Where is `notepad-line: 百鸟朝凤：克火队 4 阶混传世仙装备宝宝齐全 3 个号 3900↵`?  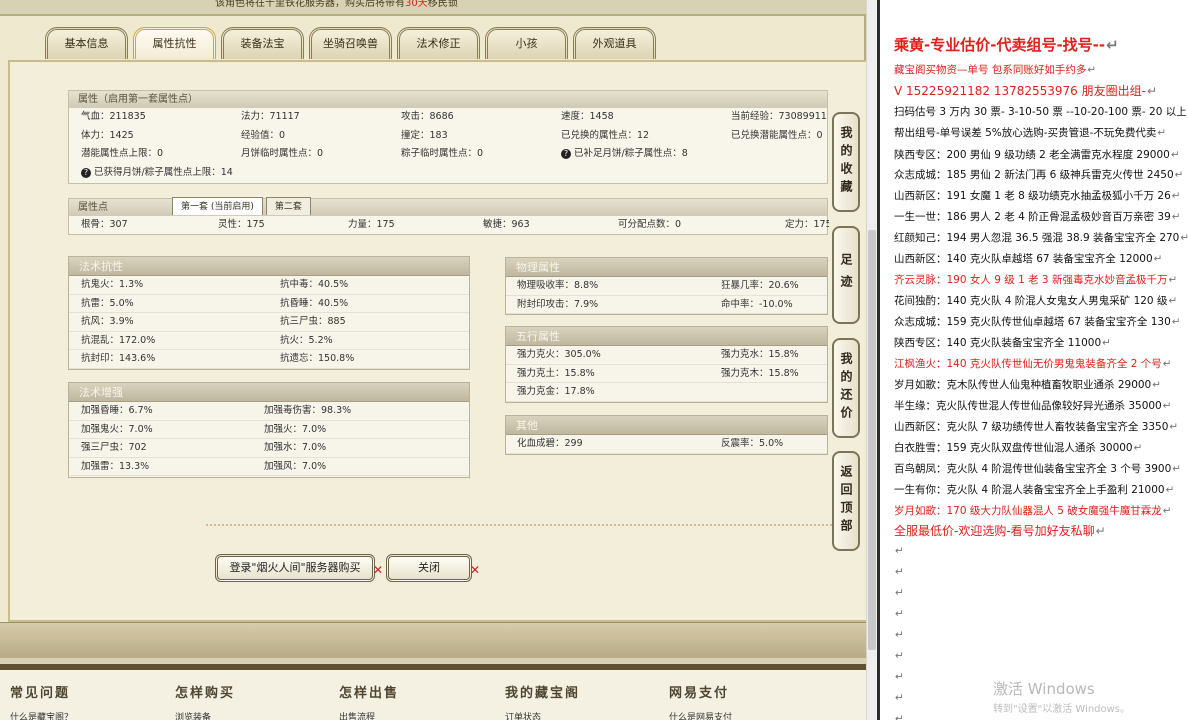
notepad-line: 百鸟朝凤：克火队 4 阶混传世仙装备宝宝齐全 3 个号 3900↵ is located at coordinates (1038, 469).